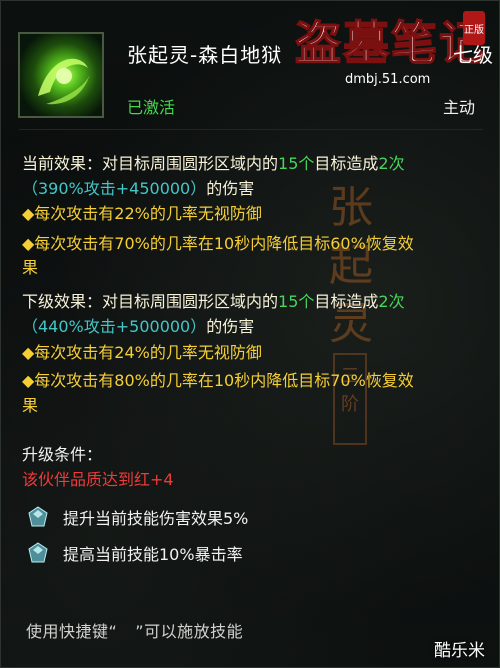 This screenshot has height=668, width=500. I want to click on current-bullet-1: ◆每次攻击有22%的几率无视防御, so click(142, 213).